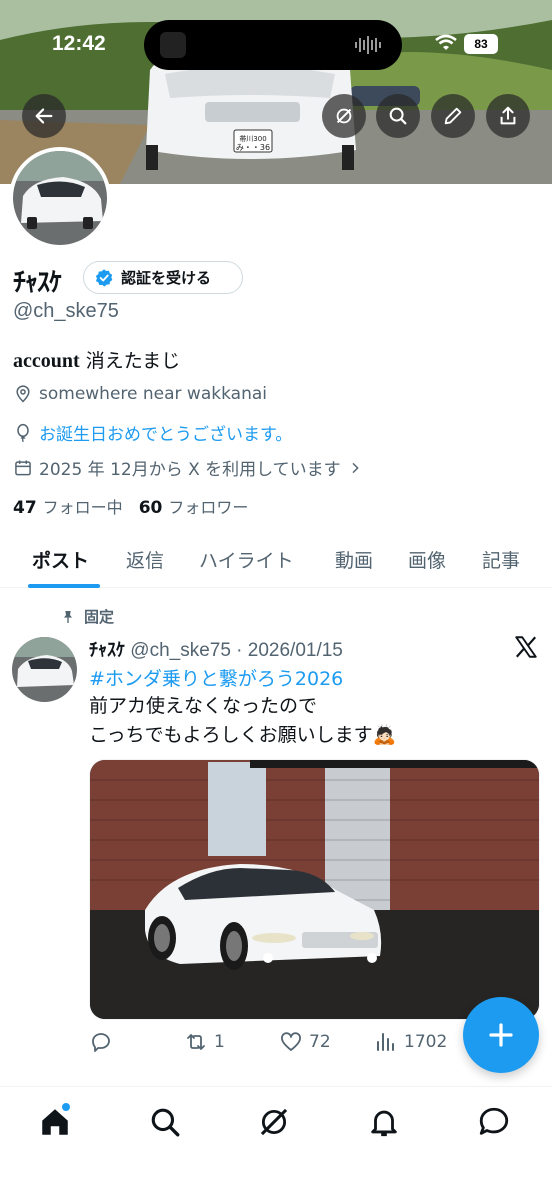  I want to click on post-line-1: 前アカ使えなくなったので, so click(203, 706).